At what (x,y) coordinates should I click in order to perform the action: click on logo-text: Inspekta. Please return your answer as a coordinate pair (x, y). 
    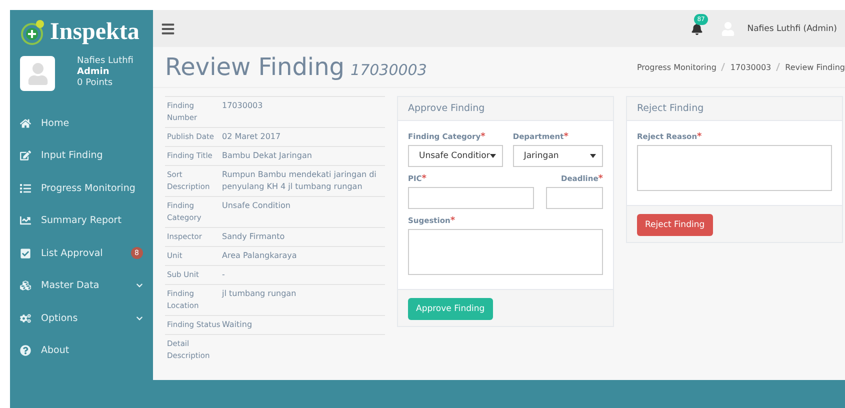
    Looking at the image, I should click on (95, 32).